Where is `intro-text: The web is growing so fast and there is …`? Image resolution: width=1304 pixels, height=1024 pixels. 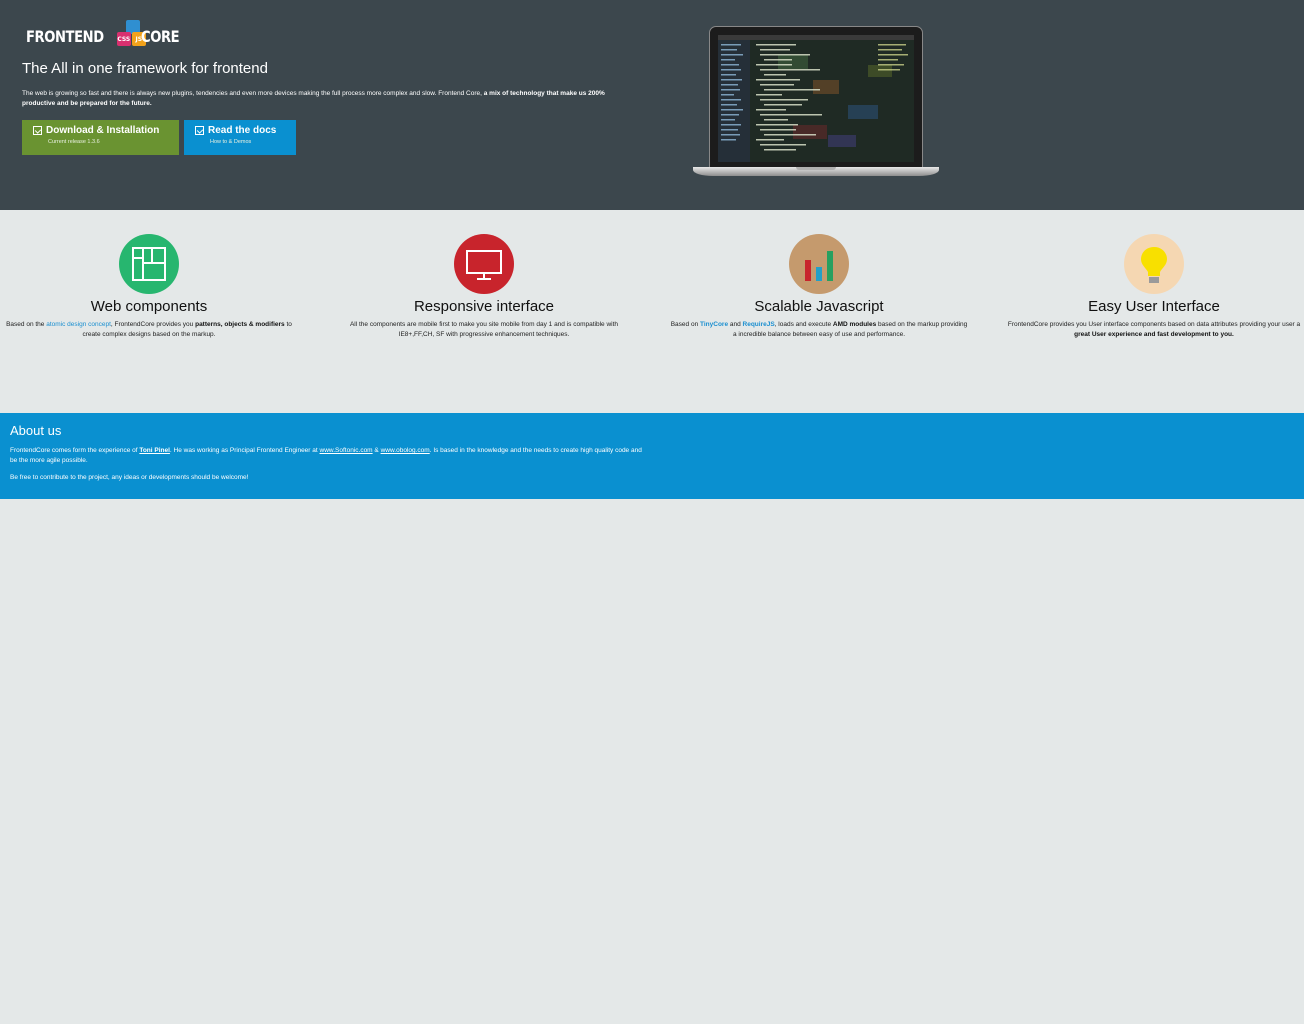 intro-text: The web is growing so fast and there is … is located at coordinates (322, 99).